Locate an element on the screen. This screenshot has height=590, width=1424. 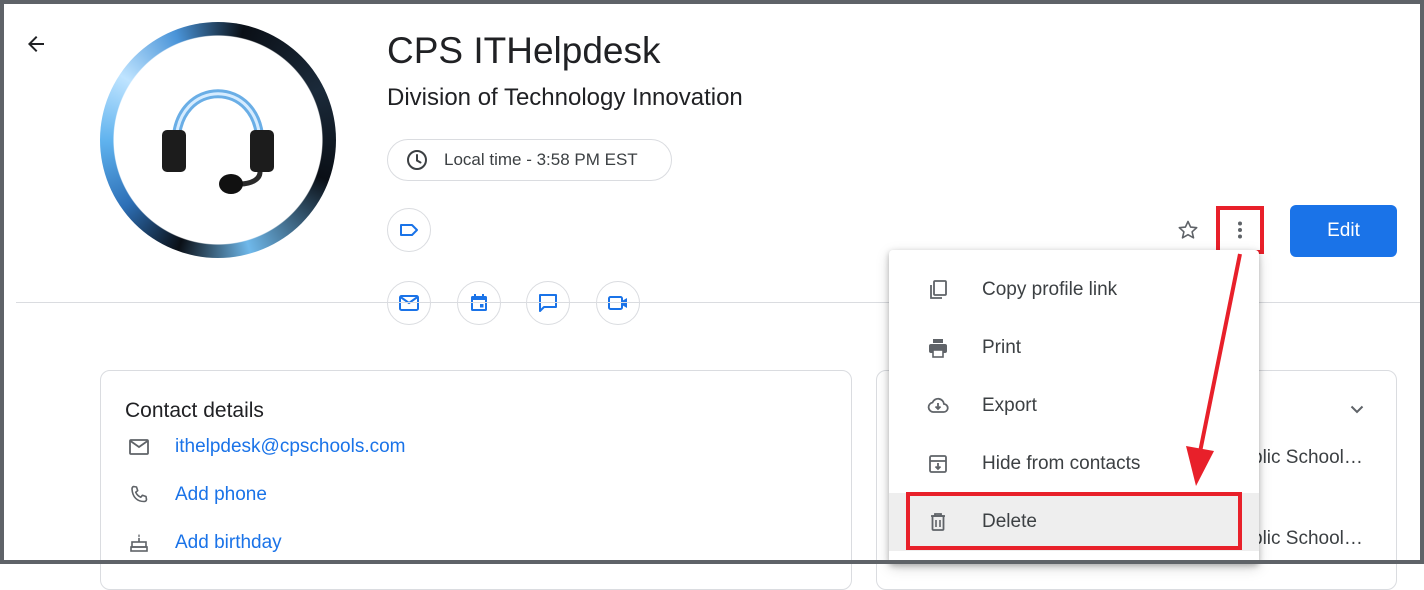
phone-icon is located at coordinates (139, 495).